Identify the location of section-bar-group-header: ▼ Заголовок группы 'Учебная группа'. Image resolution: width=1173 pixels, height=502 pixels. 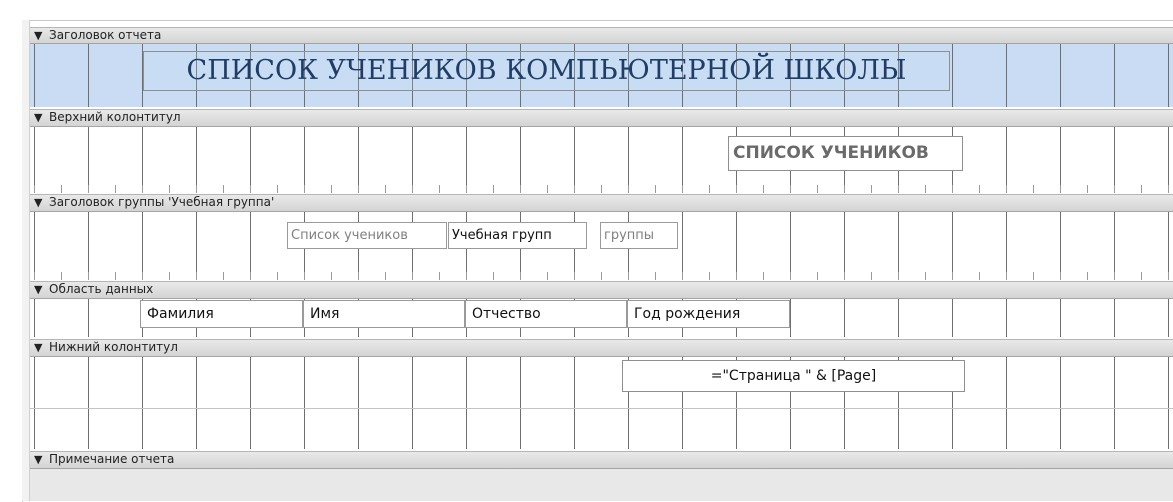
(601, 203).